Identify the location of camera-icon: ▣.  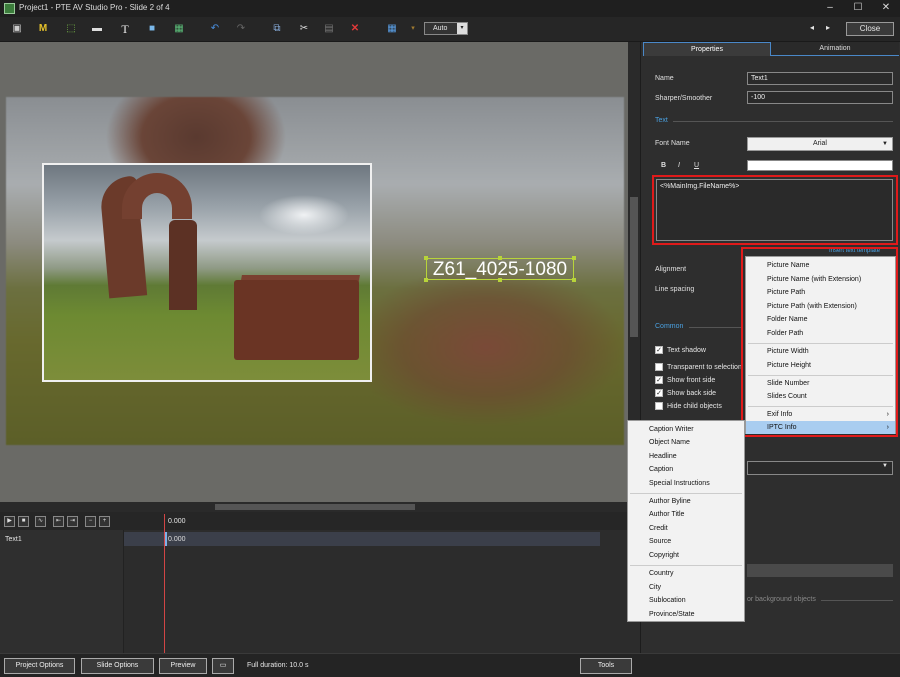
(17, 29).